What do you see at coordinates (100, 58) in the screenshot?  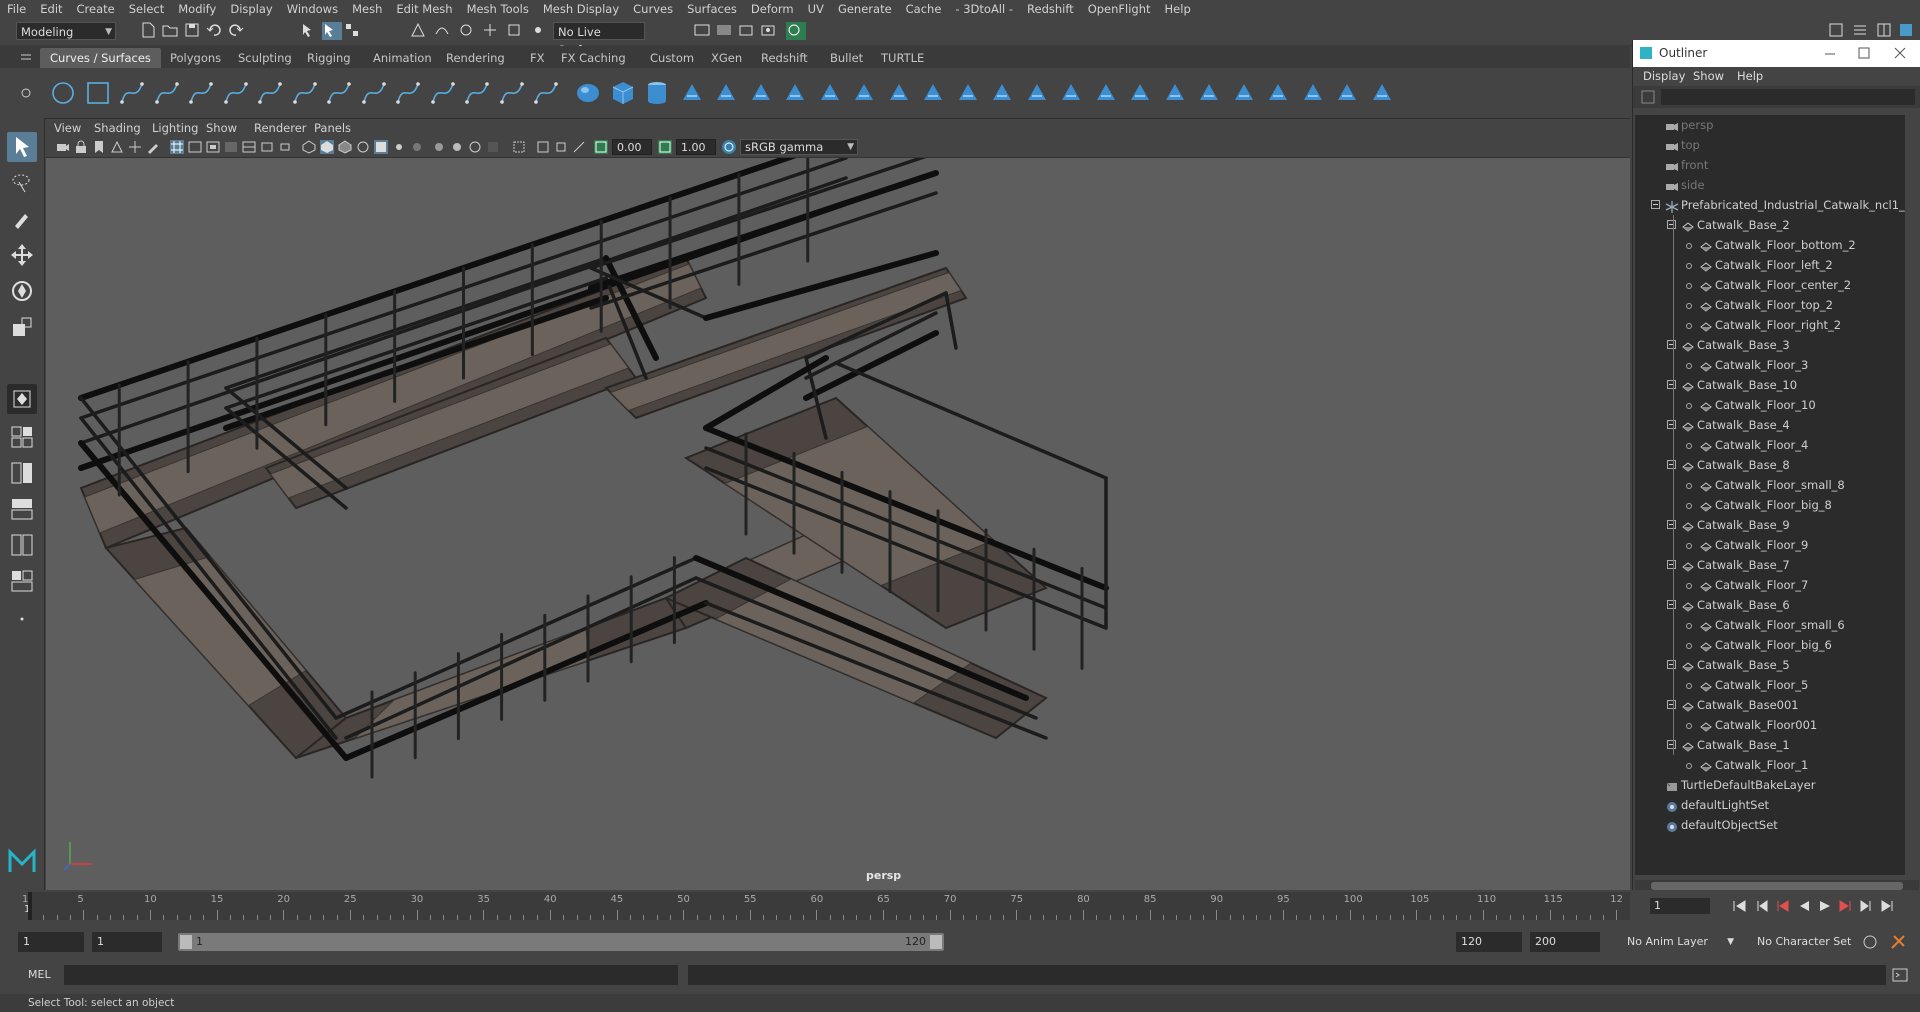 I see `shelf-tab-curves-surfaces: Curves / Surfaces` at bounding box center [100, 58].